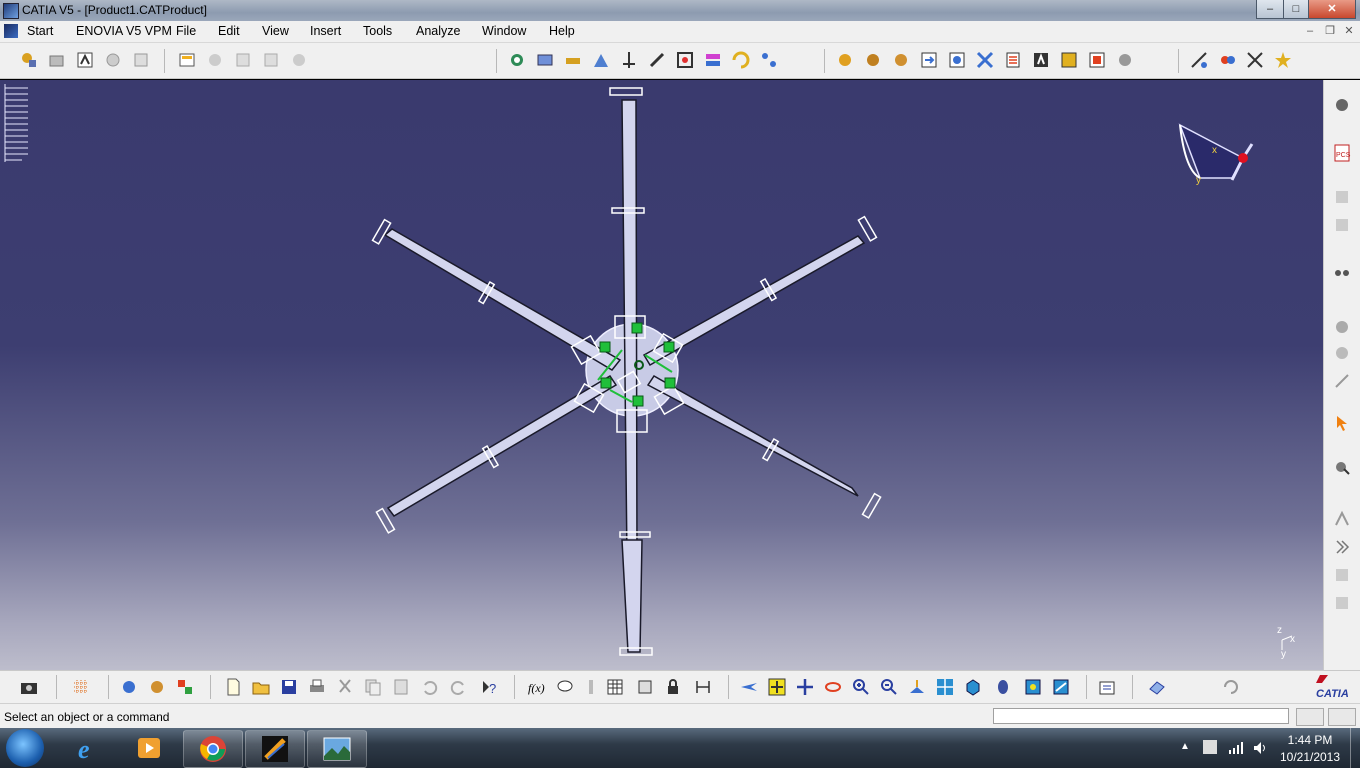 The height and width of the screenshot is (768, 1360). What do you see at coordinates (1349, 31) in the screenshot?
I see `doc-close-button: ✕` at bounding box center [1349, 31].